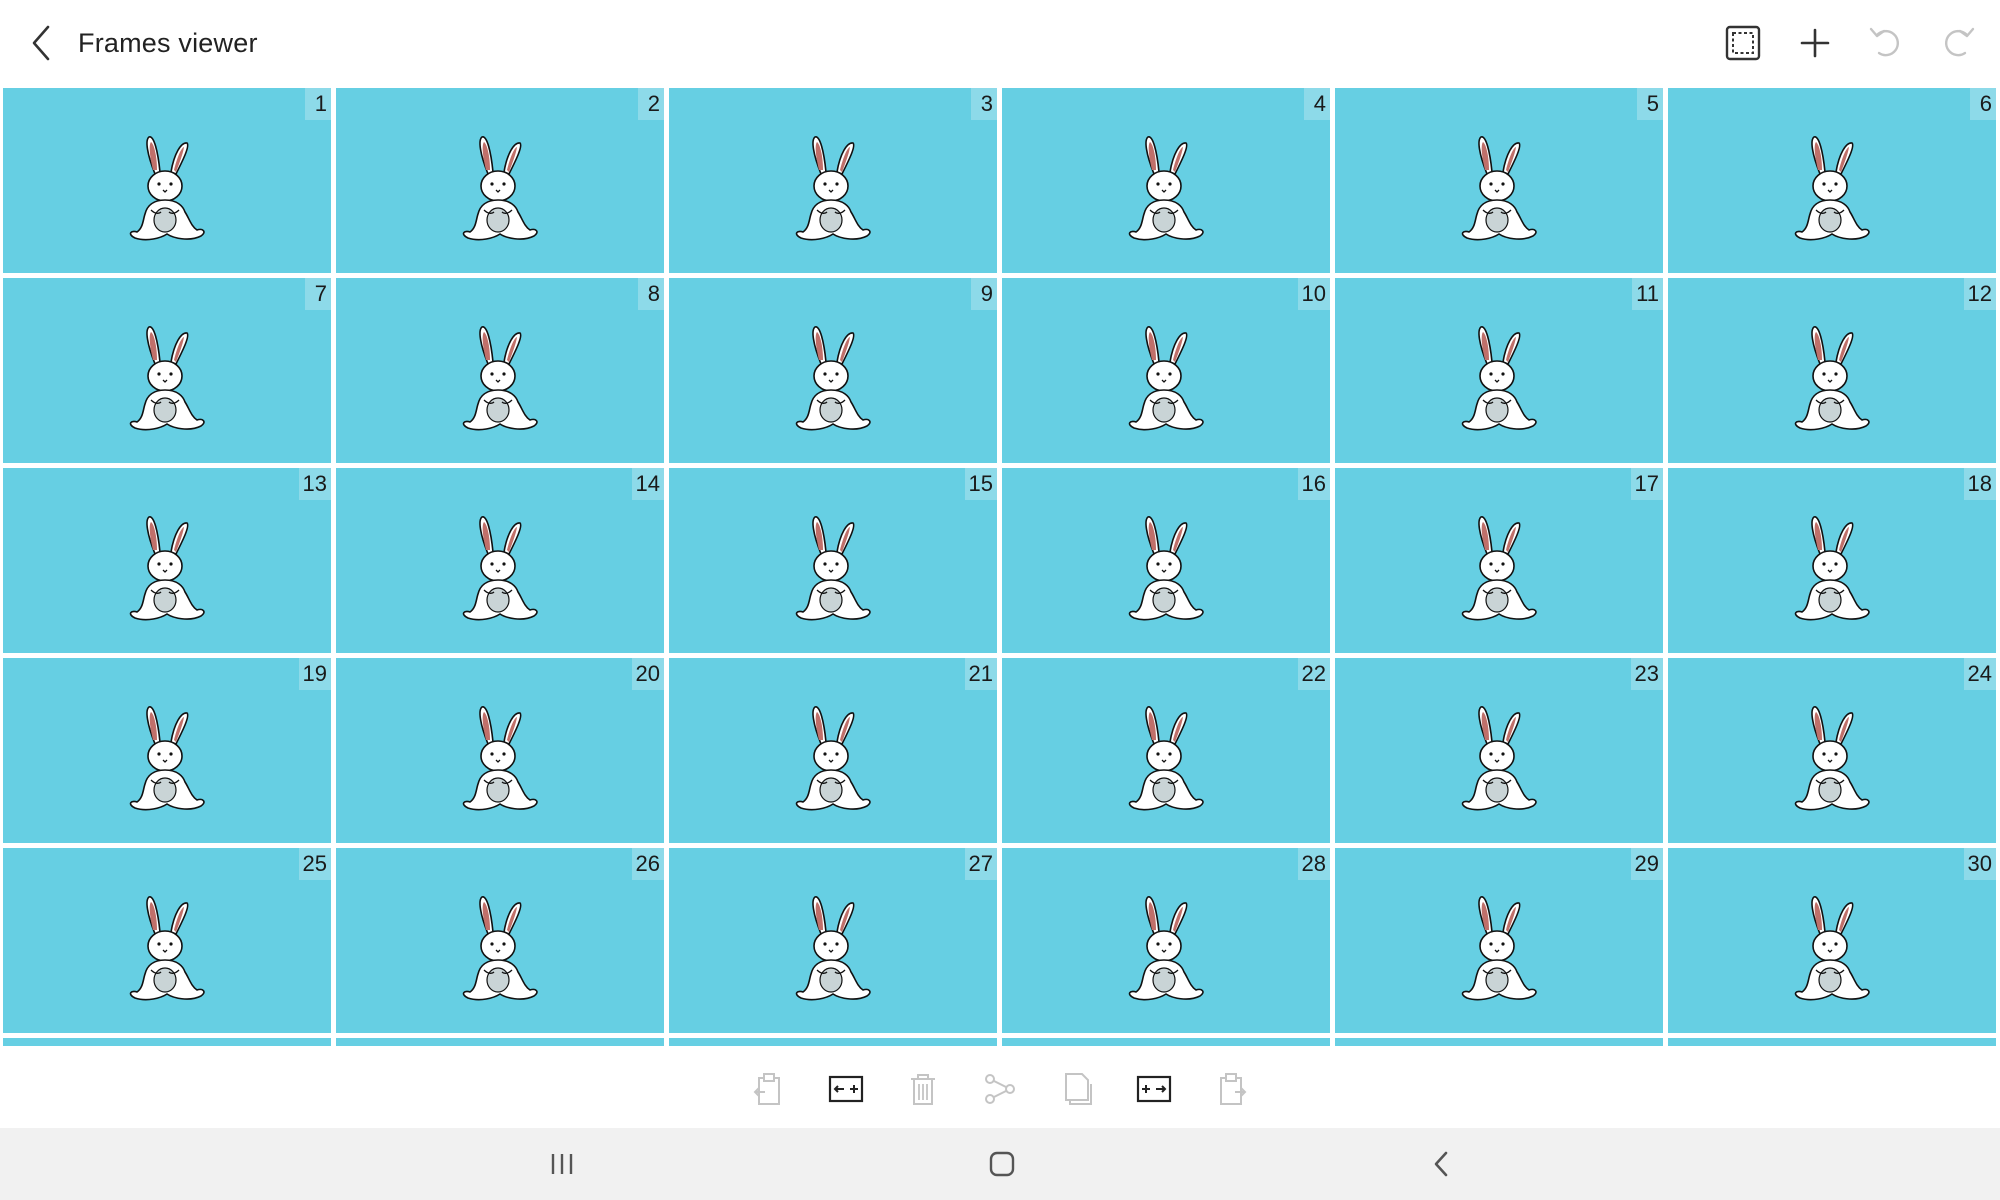 Image resolution: width=2000 pixels, height=1200 pixels. What do you see at coordinates (1887, 43) in the screenshot?
I see `undo-button` at bounding box center [1887, 43].